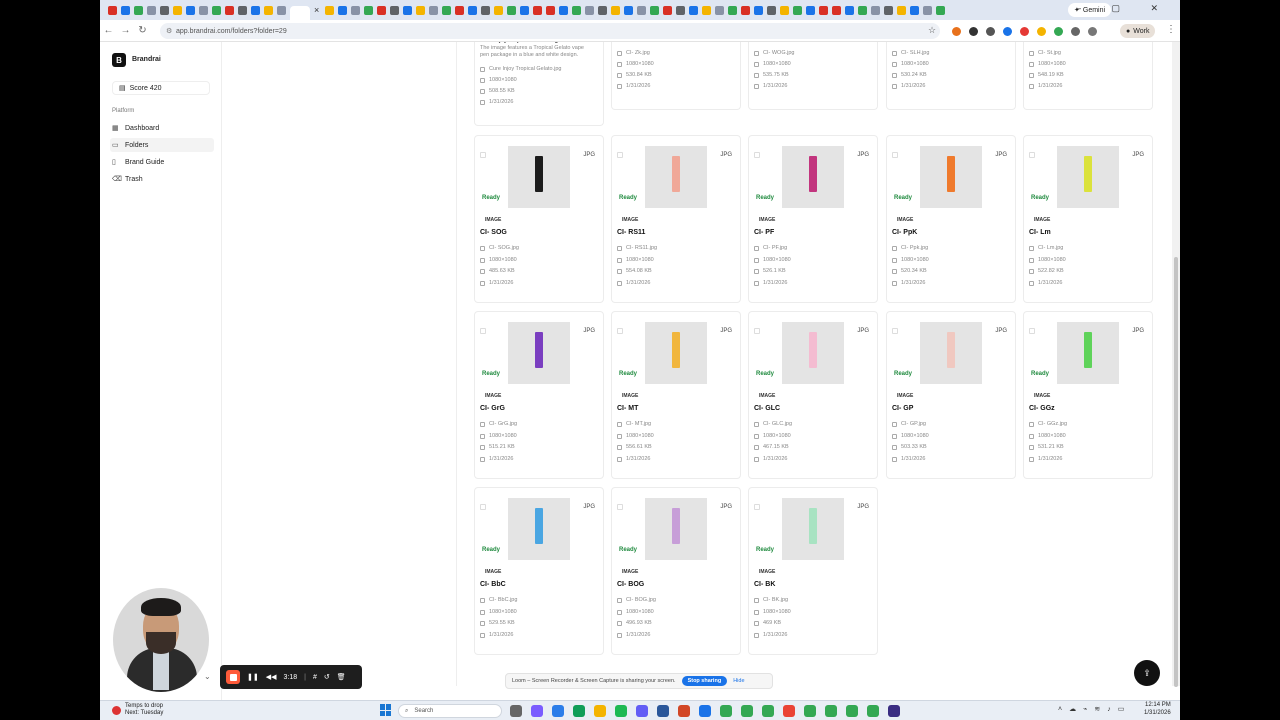 This screenshot has width=1280, height=720. I want to click on chevron-up-icon: ˄, so click(1060, 709).